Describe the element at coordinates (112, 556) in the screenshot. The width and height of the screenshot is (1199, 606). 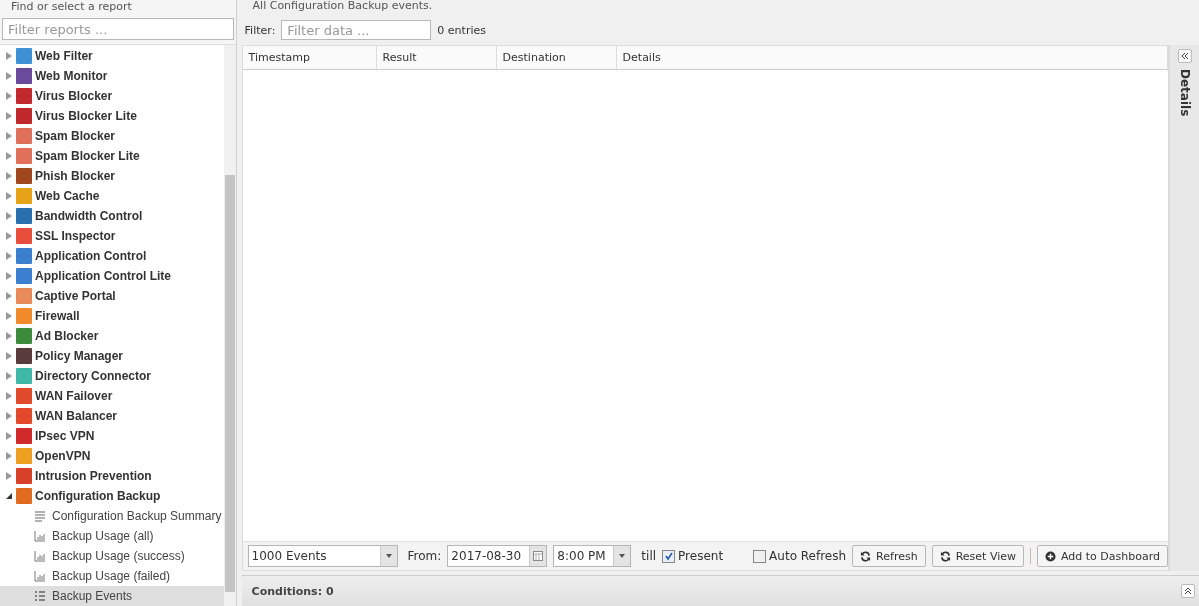
I see `report-item: Backup Usage (success)` at that location.